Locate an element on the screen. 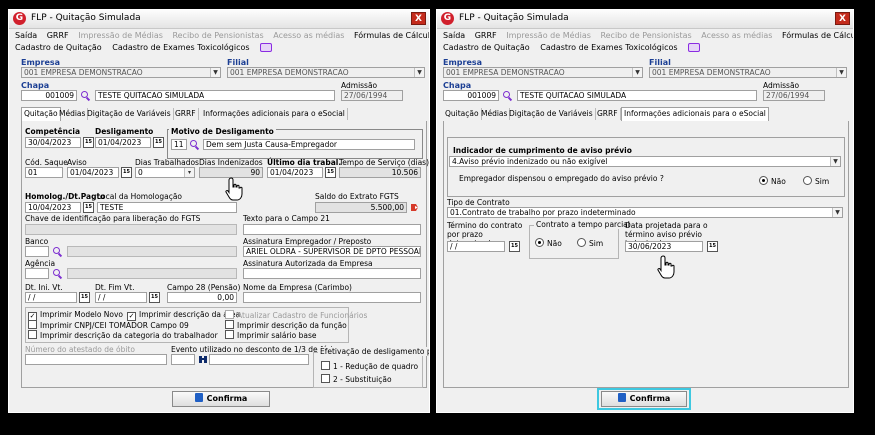 The width and height of the screenshot is (875, 435). tab-quitacao: Quitação is located at coordinates (462, 114).